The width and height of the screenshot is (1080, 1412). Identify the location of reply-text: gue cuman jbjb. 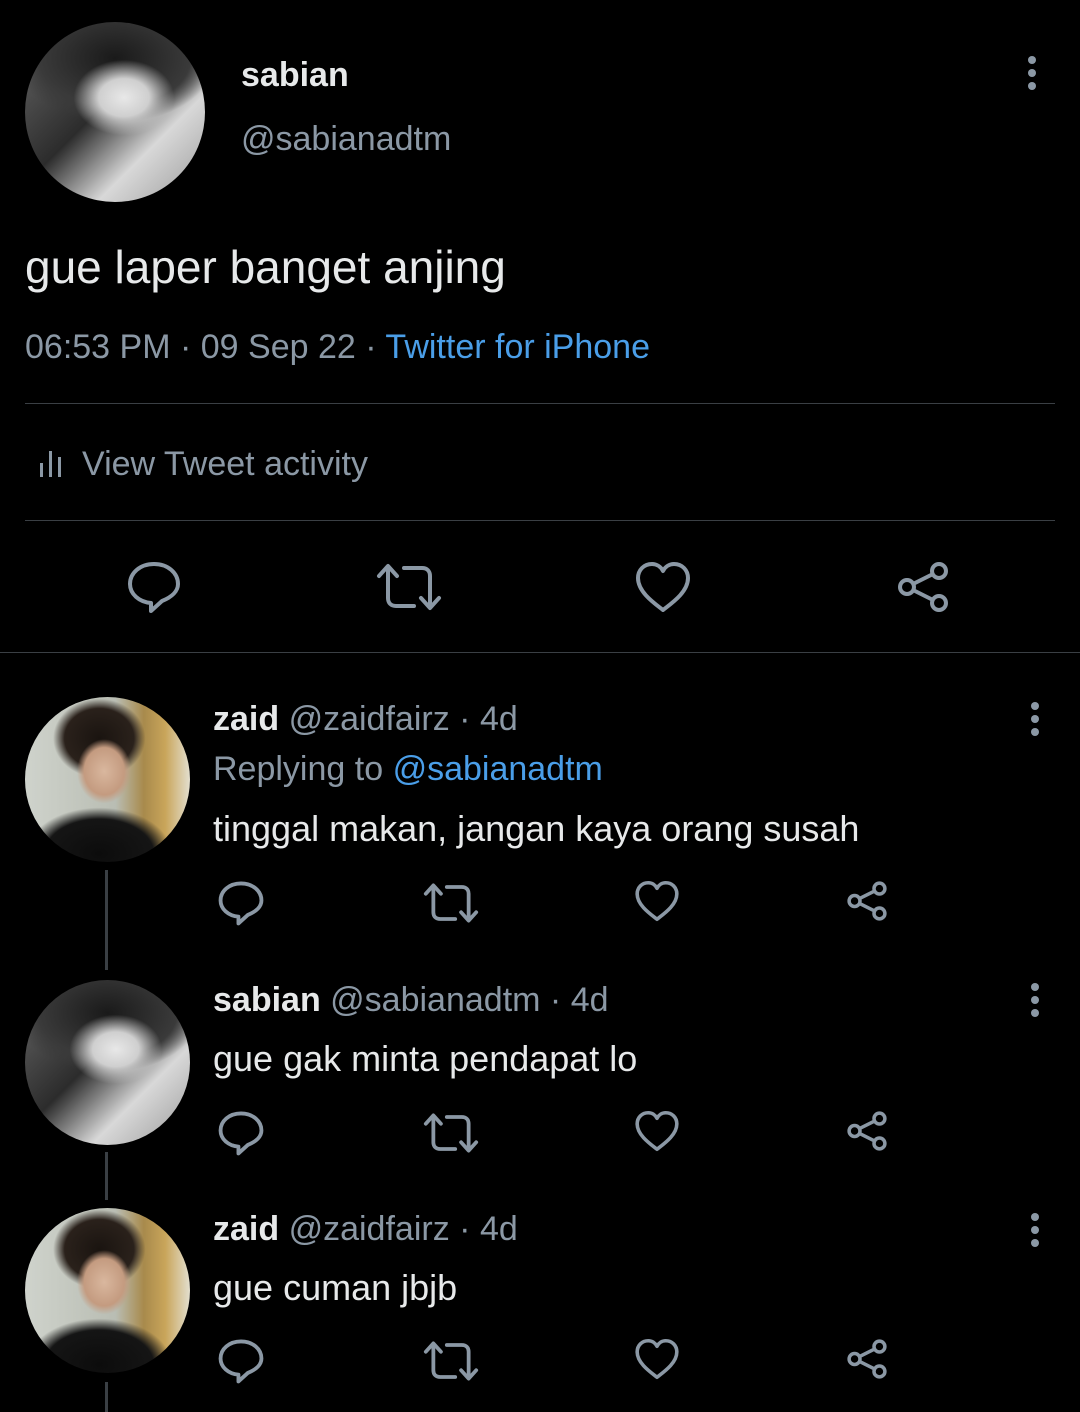
(335, 1287).